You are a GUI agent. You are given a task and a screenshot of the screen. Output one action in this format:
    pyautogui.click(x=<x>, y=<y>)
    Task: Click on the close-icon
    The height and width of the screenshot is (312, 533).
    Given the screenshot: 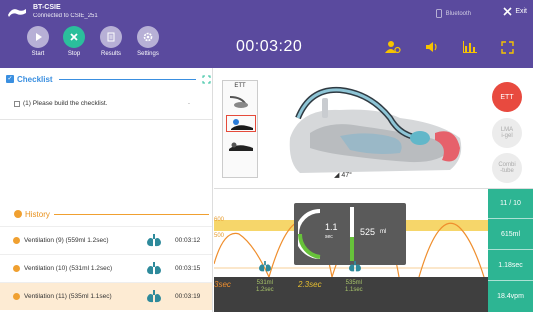 What is the action you would take?
    pyautogui.click(x=507, y=11)
    